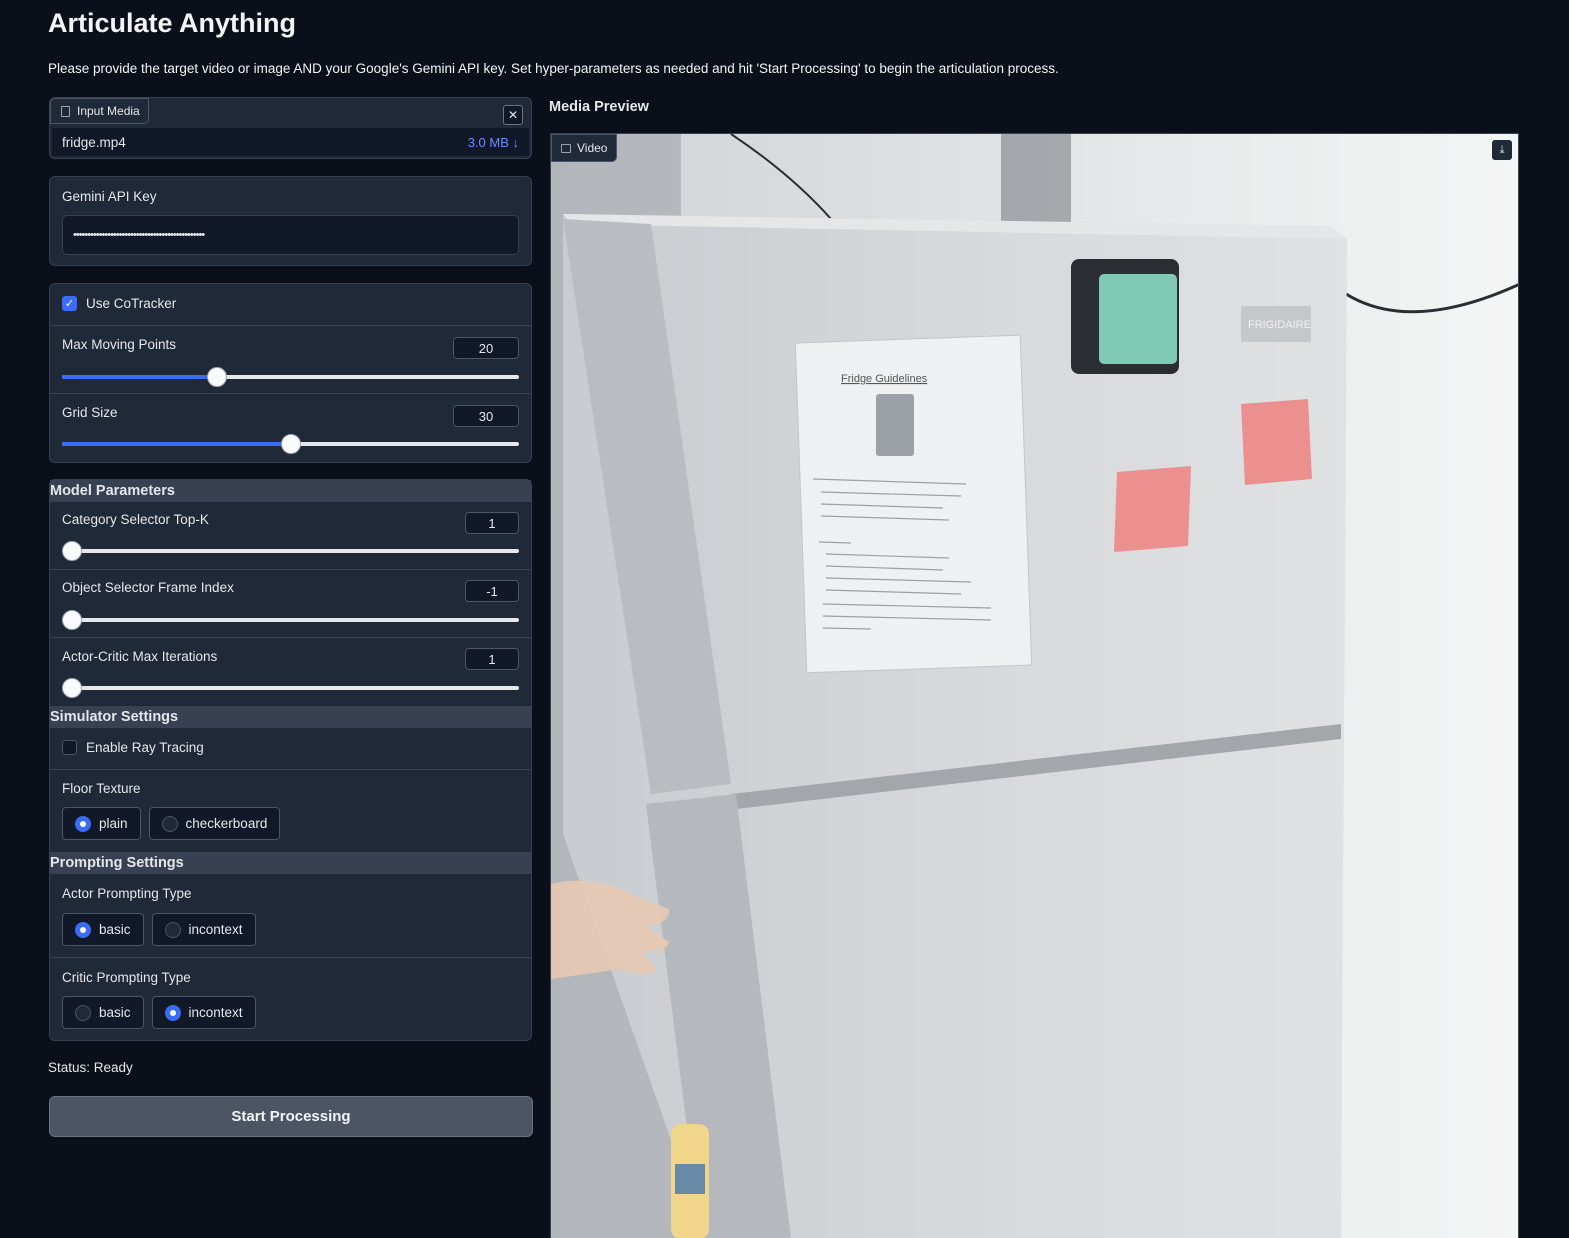 This screenshot has height=1238, width=1569. Describe the element at coordinates (65, 111) in the screenshot. I see `file-icon` at that location.